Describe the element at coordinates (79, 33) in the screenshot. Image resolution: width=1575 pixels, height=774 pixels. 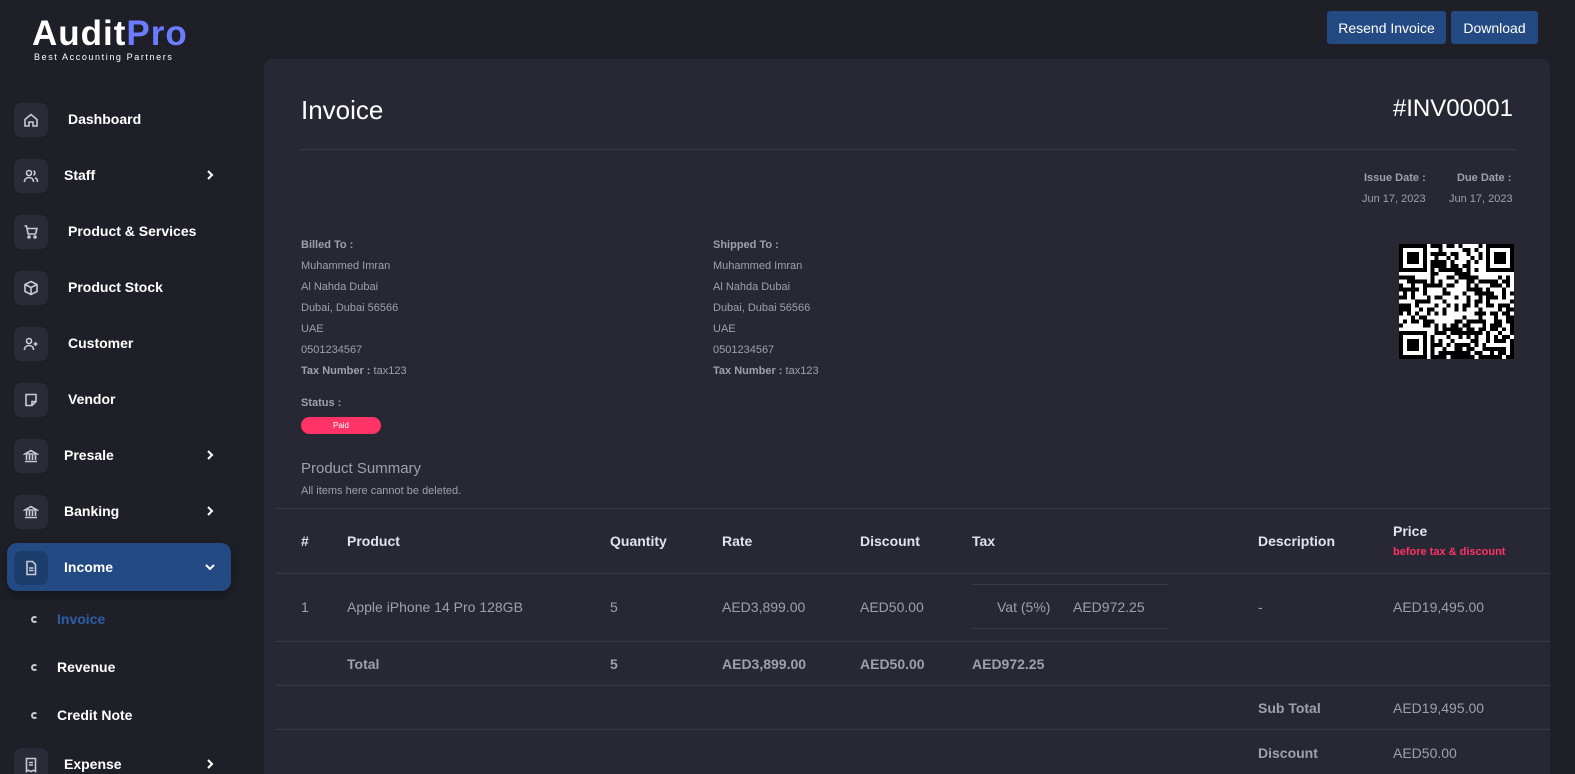
I see `logo-word-a: Audit` at that location.